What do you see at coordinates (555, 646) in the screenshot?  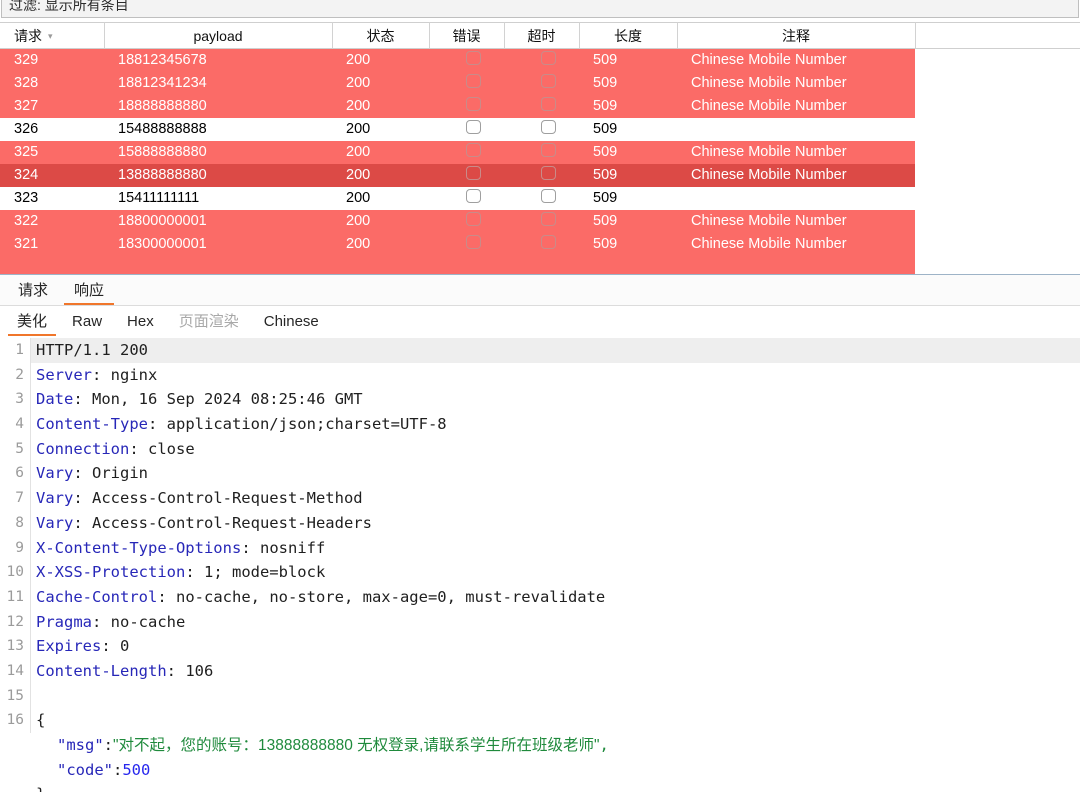 I see `code-text: Expires: 0` at bounding box center [555, 646].